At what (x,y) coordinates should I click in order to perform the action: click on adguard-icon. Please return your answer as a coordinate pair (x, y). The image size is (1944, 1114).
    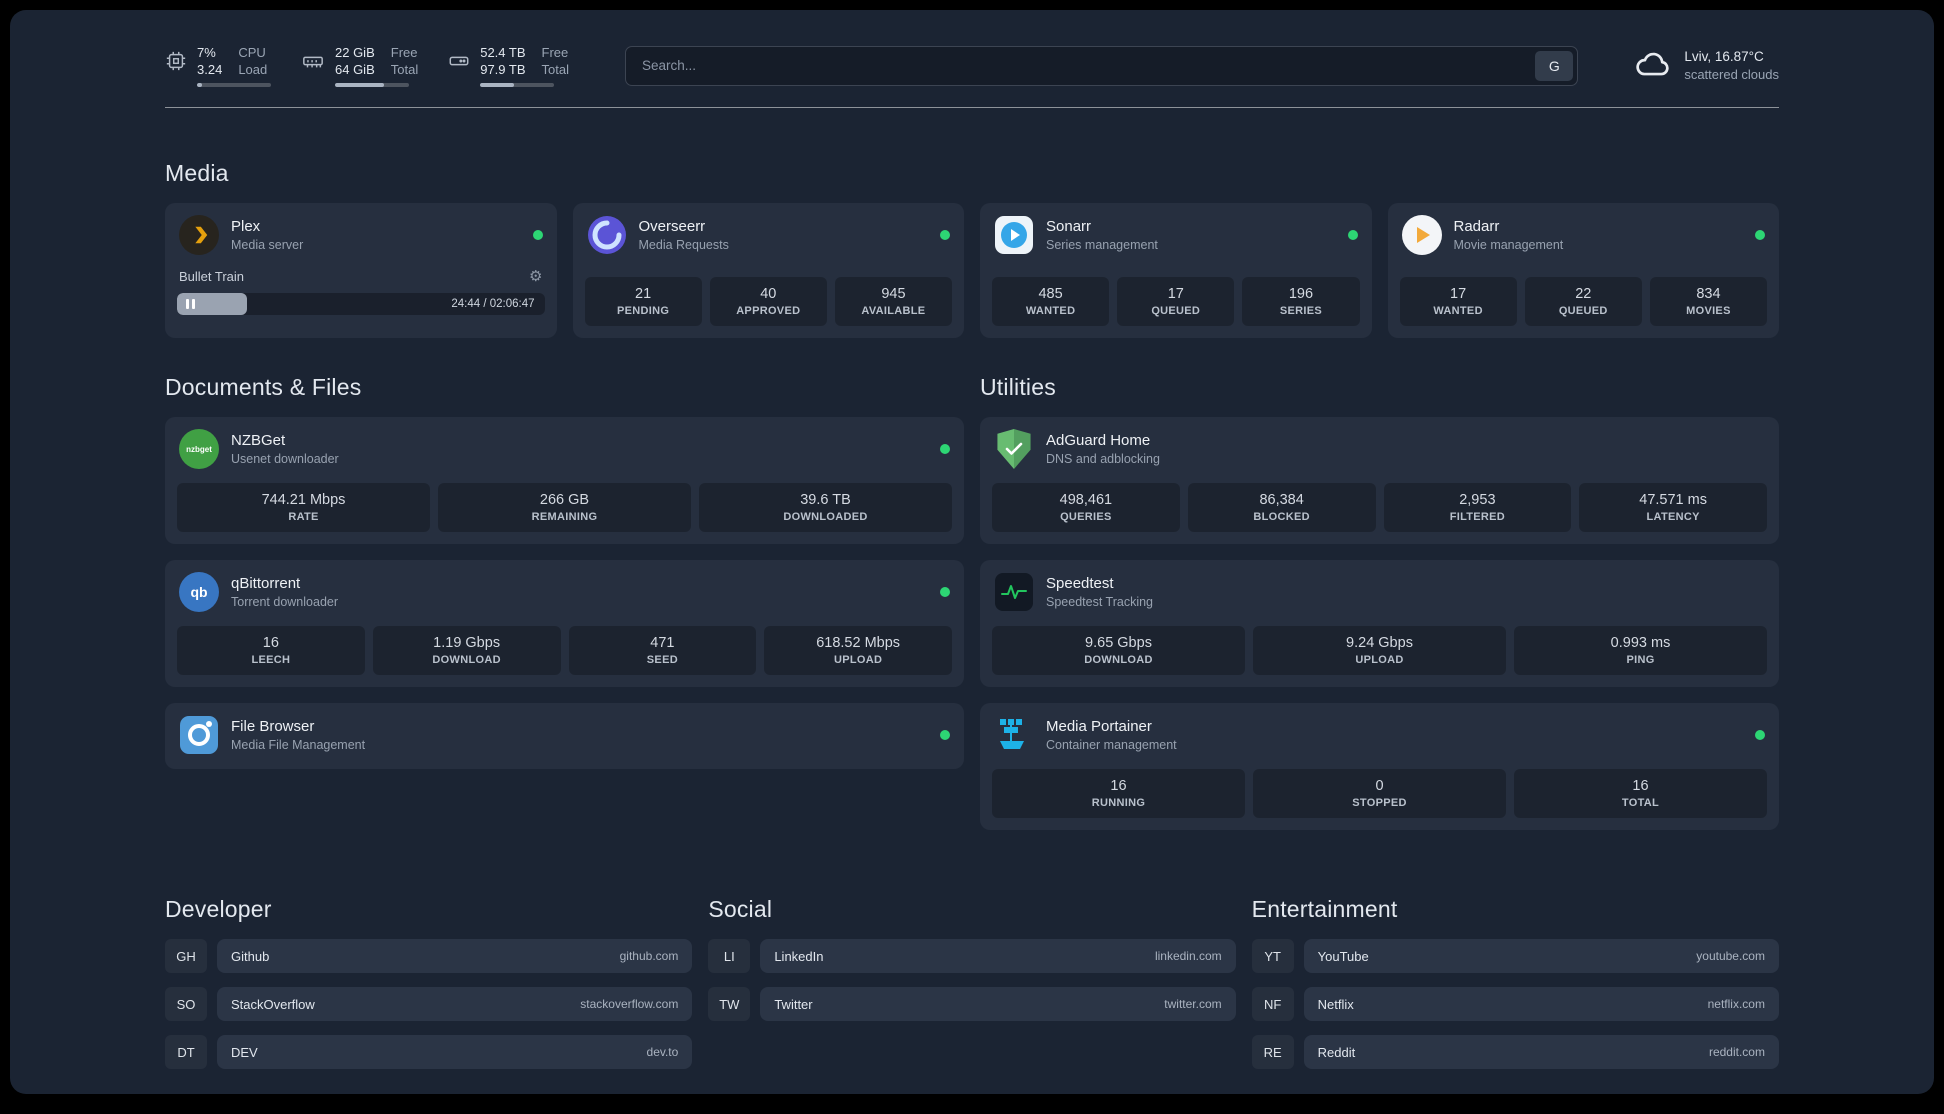
    Looking at the image, I should click on (1014, 449).